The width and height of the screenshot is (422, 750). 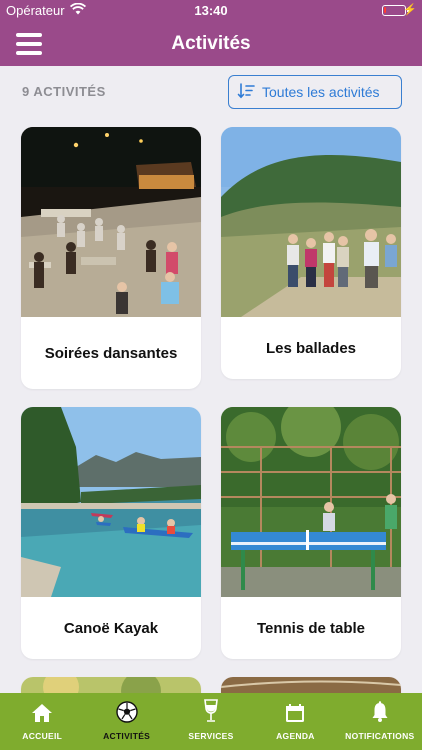 What do you see at coordinates (380, 736) in the screenshot?
I see `tab-label: NOTIFICATIONS` at bounding box center [380, 736].